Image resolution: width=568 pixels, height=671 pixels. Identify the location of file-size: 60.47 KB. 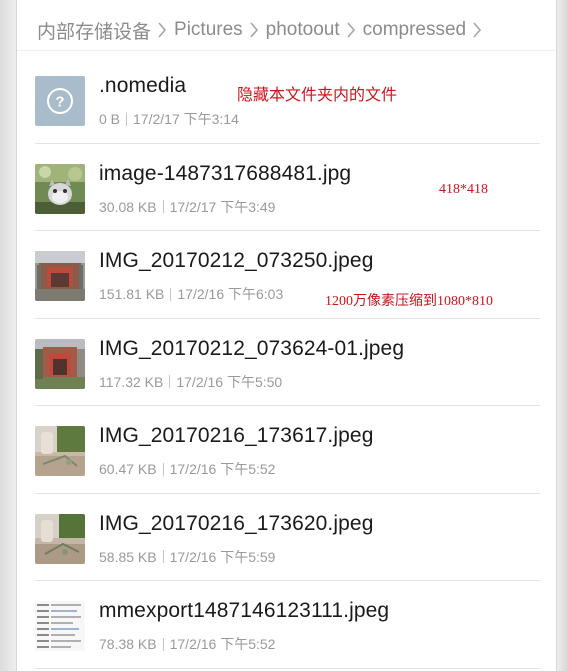
(128, 469).